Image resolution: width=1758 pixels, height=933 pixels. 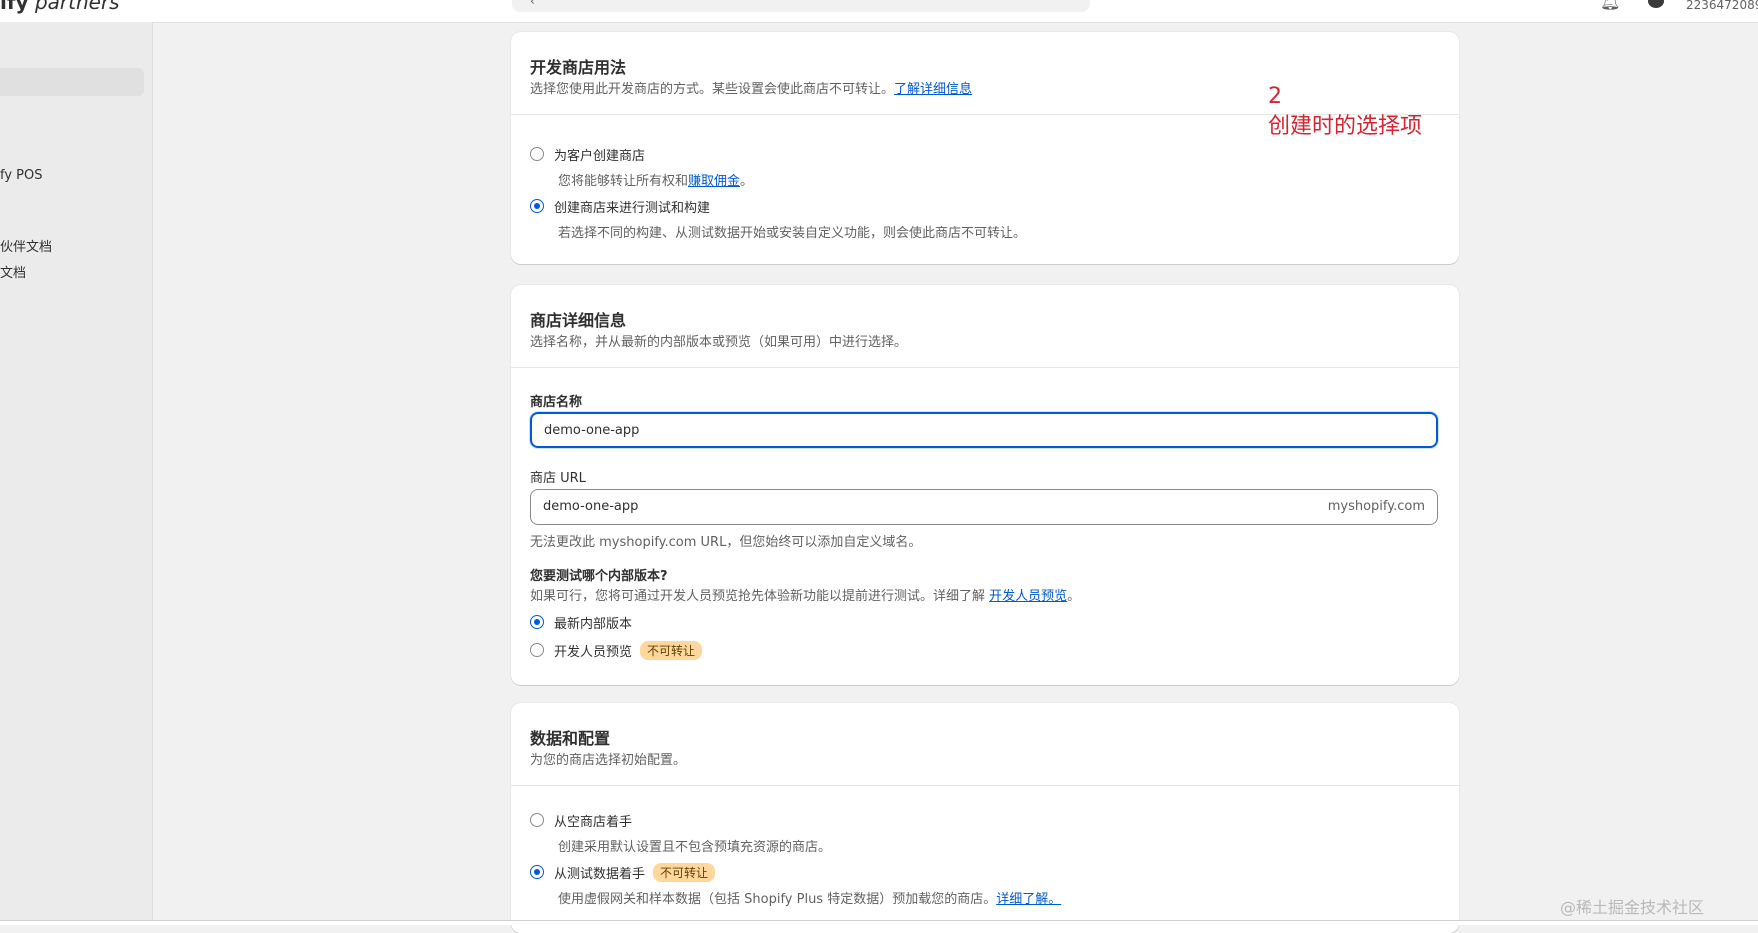 What do you see at coordinates (1376, 506) in the screenshot?
I see `url-suffix: myshopify.com` at bounding box center [1376, 506].